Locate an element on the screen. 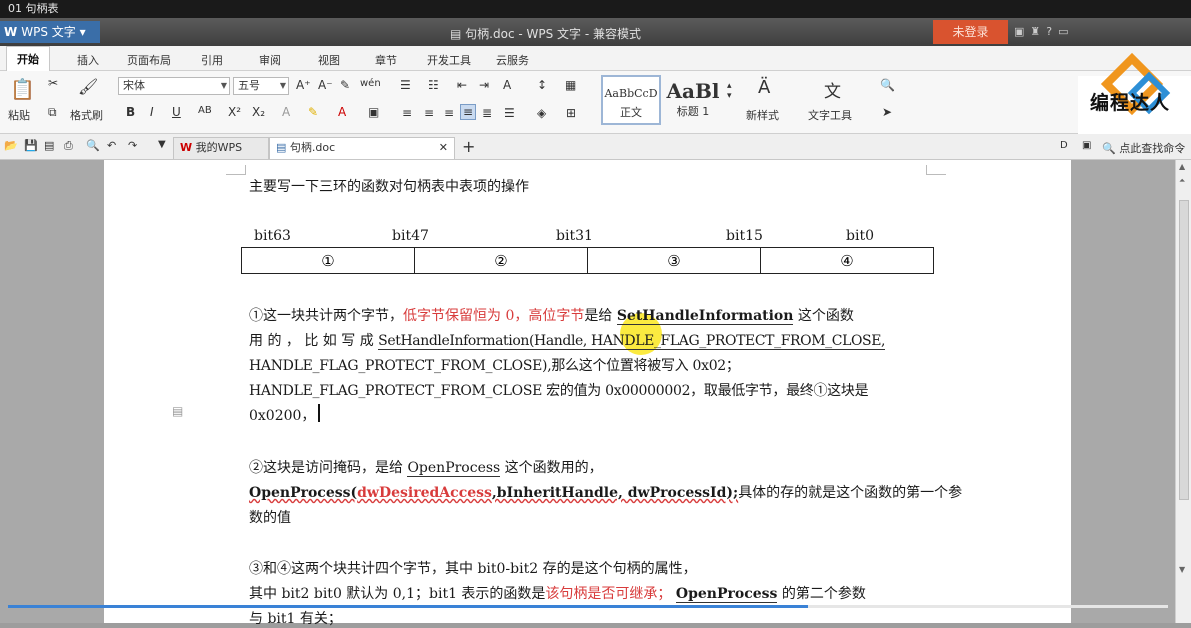 Image resolution: width=1191 pixels, height=628 pixels. tab-home: 开始 is located at coordinates (28, 58).